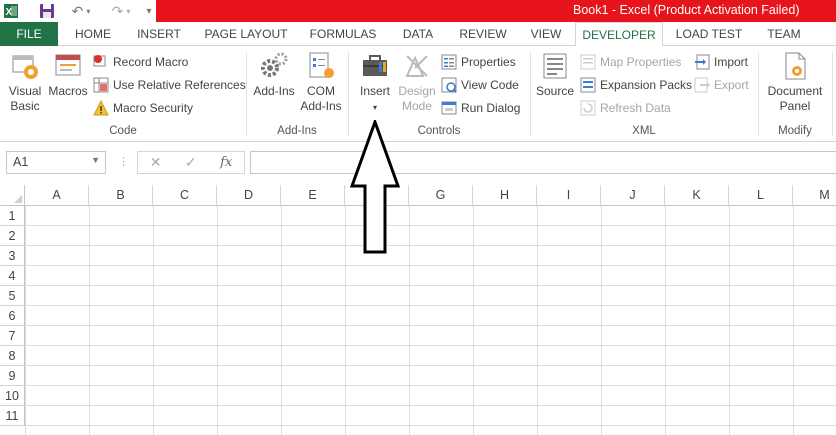 This screenshot has width=836, height=435. What do you see at coordinates (121, 195) in the screenshot?
I see `column-header-b: B` at bounding box center [121, 195].